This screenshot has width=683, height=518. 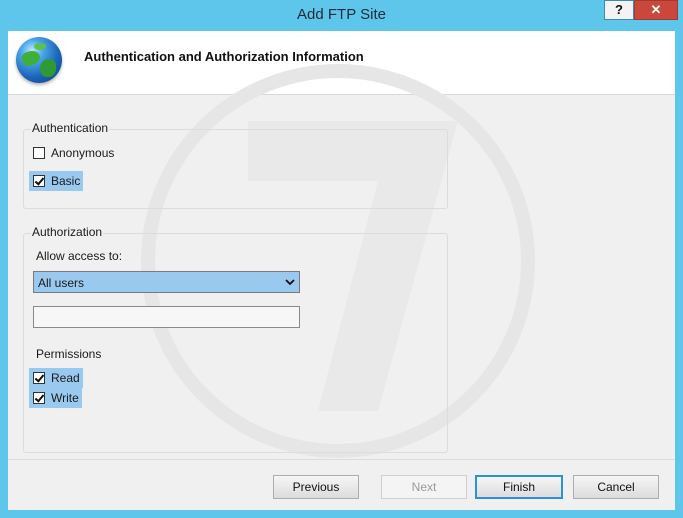 What do you see at coordinates (290, 282) in the screenshot?
I see `chevron-down-icon` at bounding box center [290, 282].